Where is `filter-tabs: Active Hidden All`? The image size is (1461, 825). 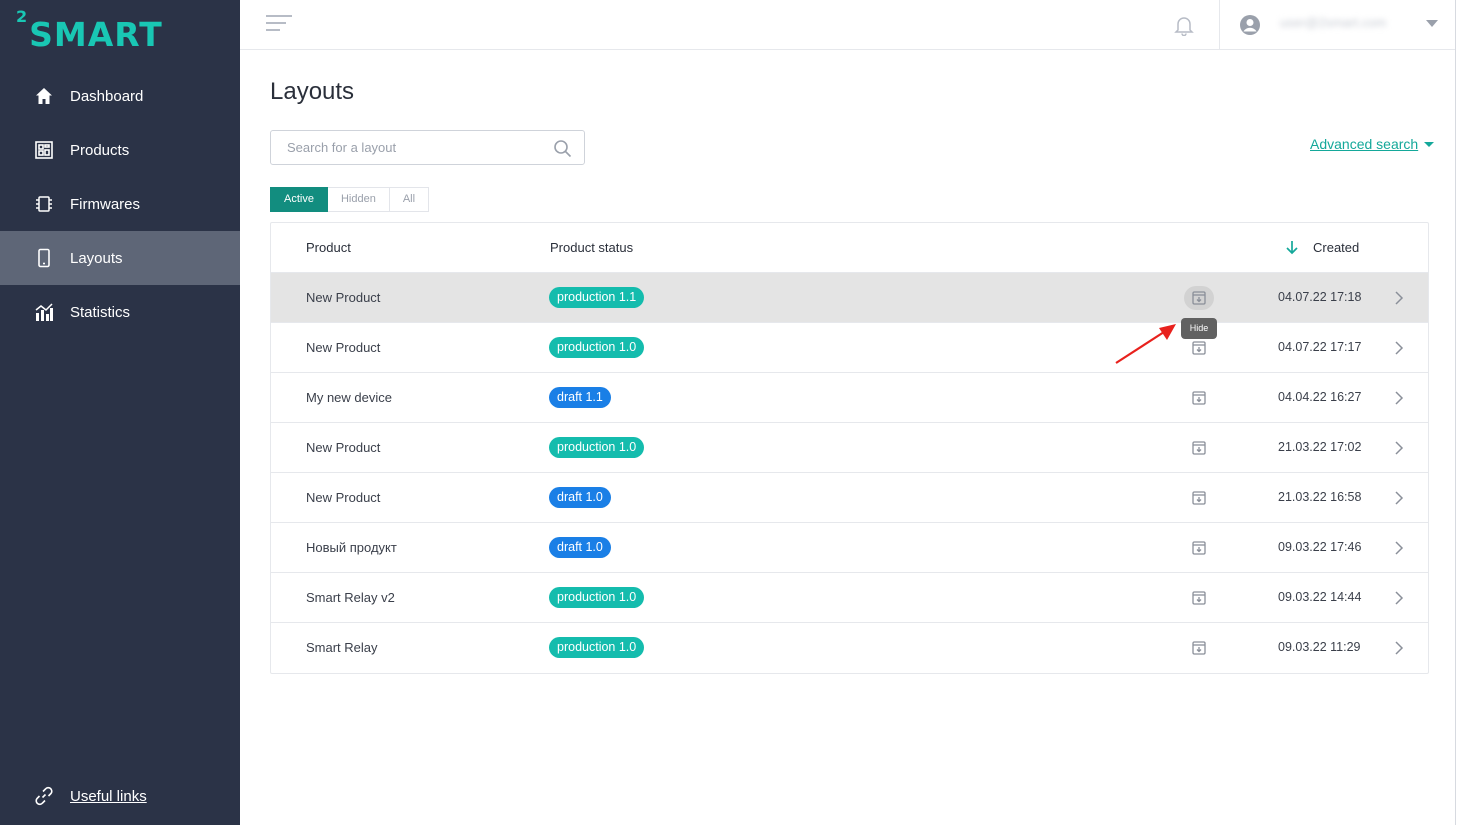 filter-tabs: Active Hidden All is located at coordinates (350, 199).